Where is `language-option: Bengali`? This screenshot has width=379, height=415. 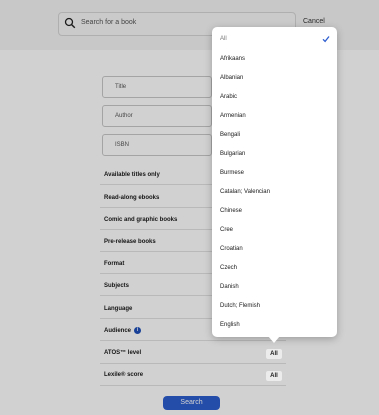
language-option: Bengali is located at coordinates (230, 135).